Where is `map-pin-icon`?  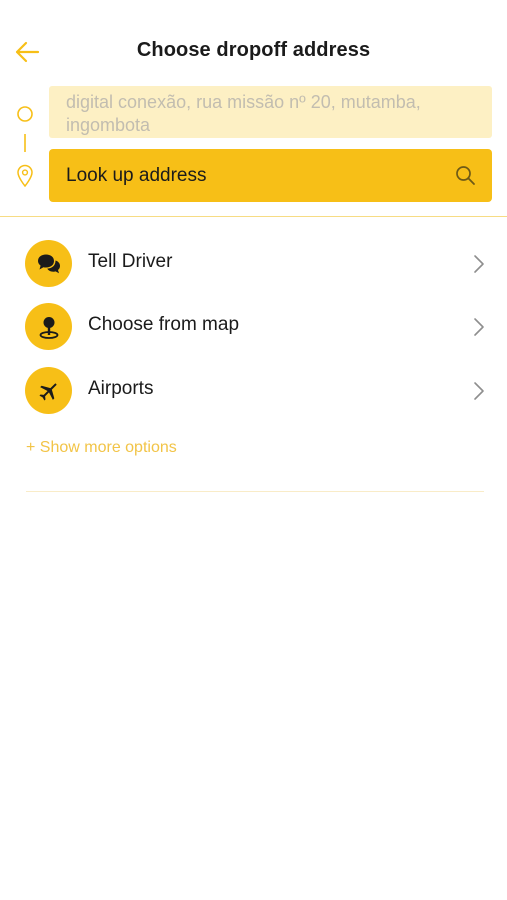
map-pin-icon is located at coordinates (48, 327).